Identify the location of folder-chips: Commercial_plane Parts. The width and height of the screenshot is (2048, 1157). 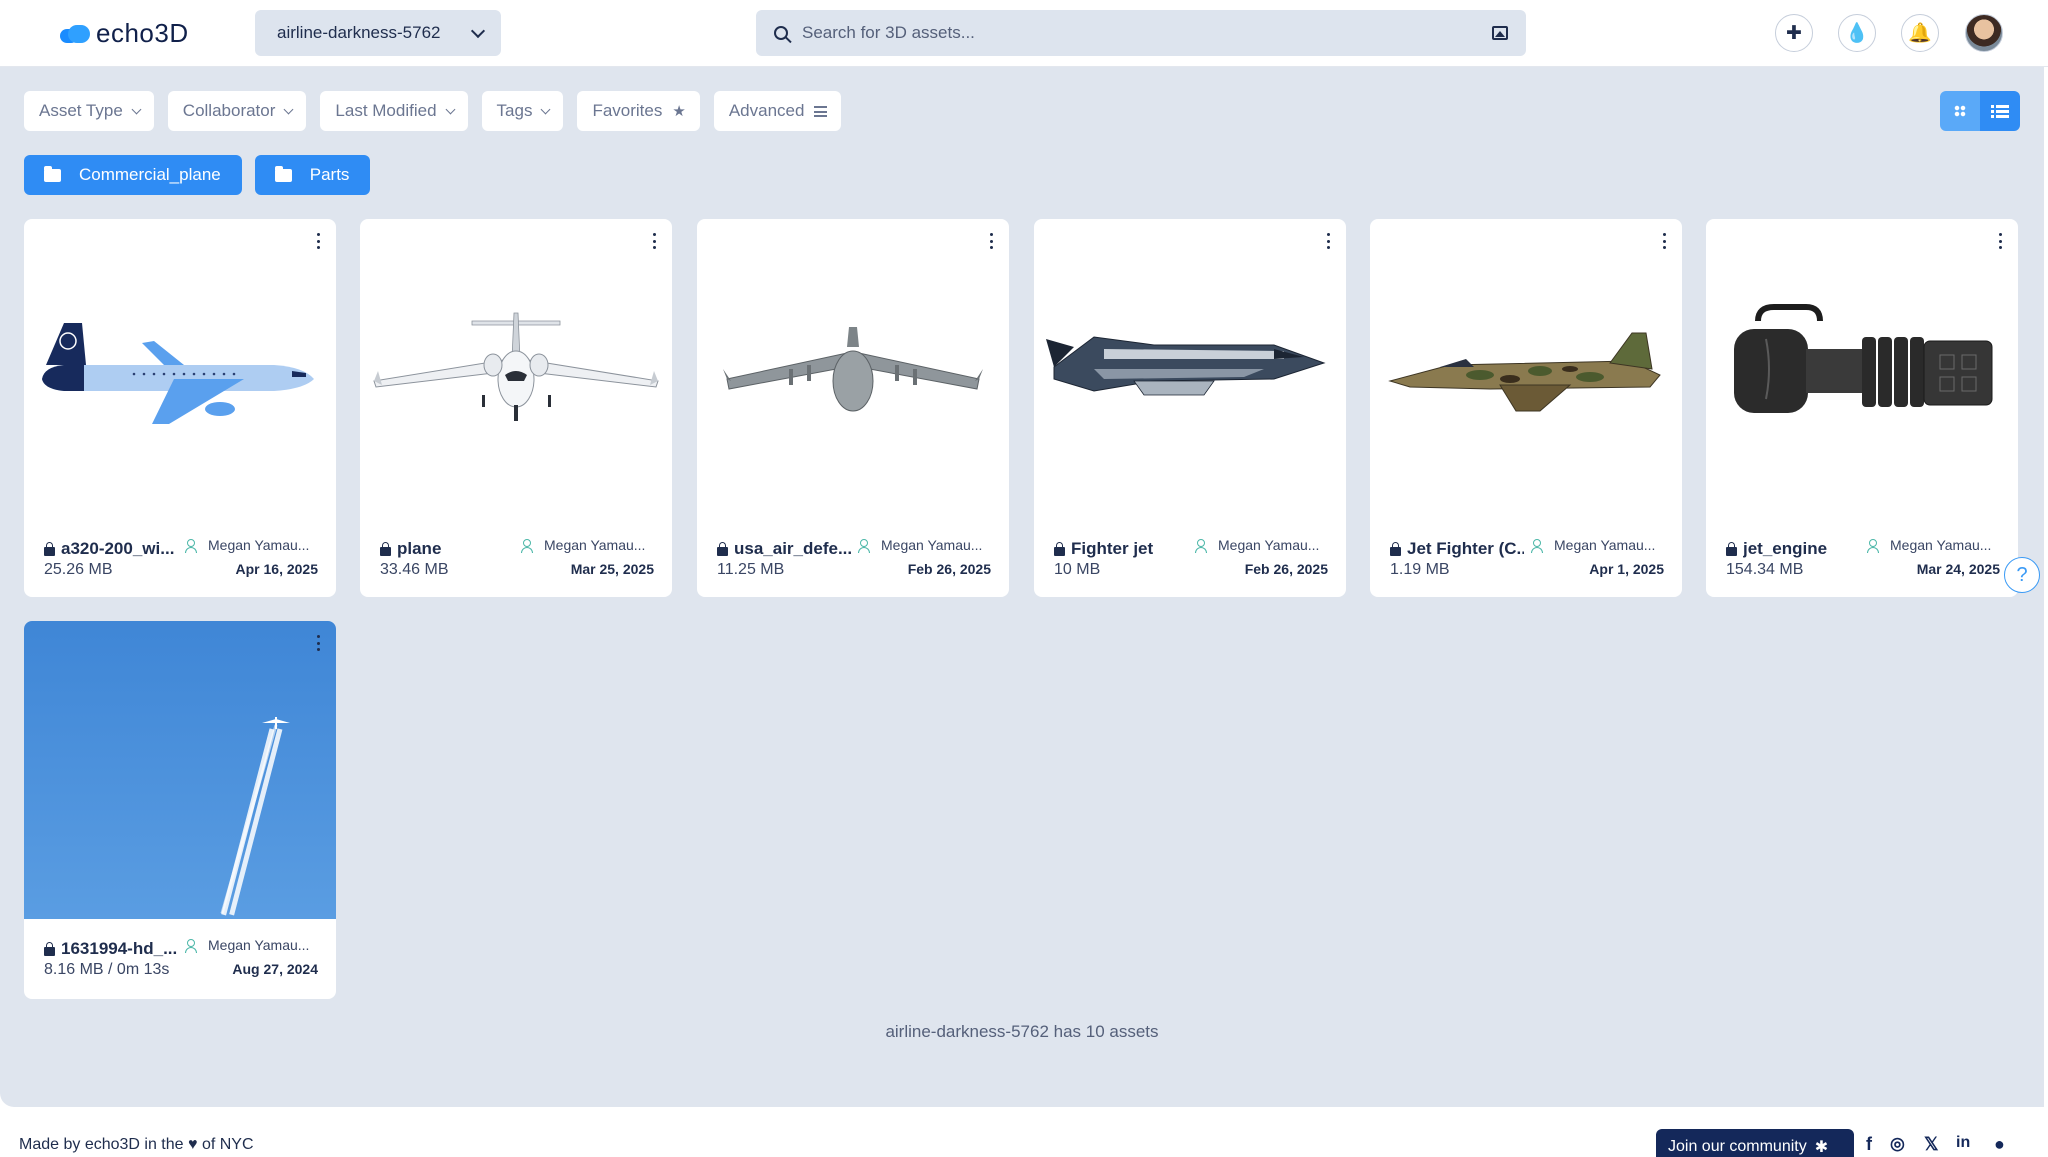
(197, 175).